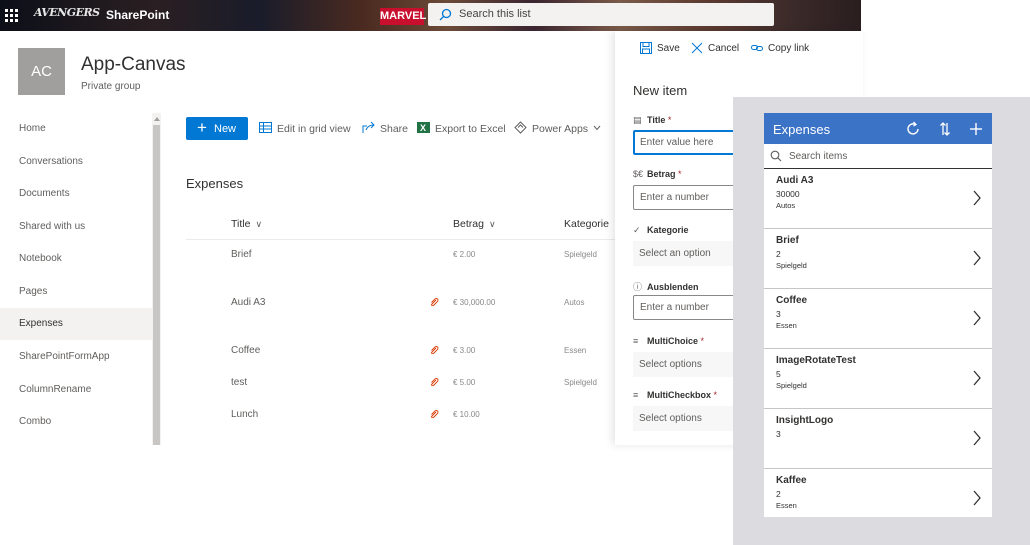 The height and width of the screenshot is (545, 1030). I want to click on app-header: Expenses, so click(878, 128).